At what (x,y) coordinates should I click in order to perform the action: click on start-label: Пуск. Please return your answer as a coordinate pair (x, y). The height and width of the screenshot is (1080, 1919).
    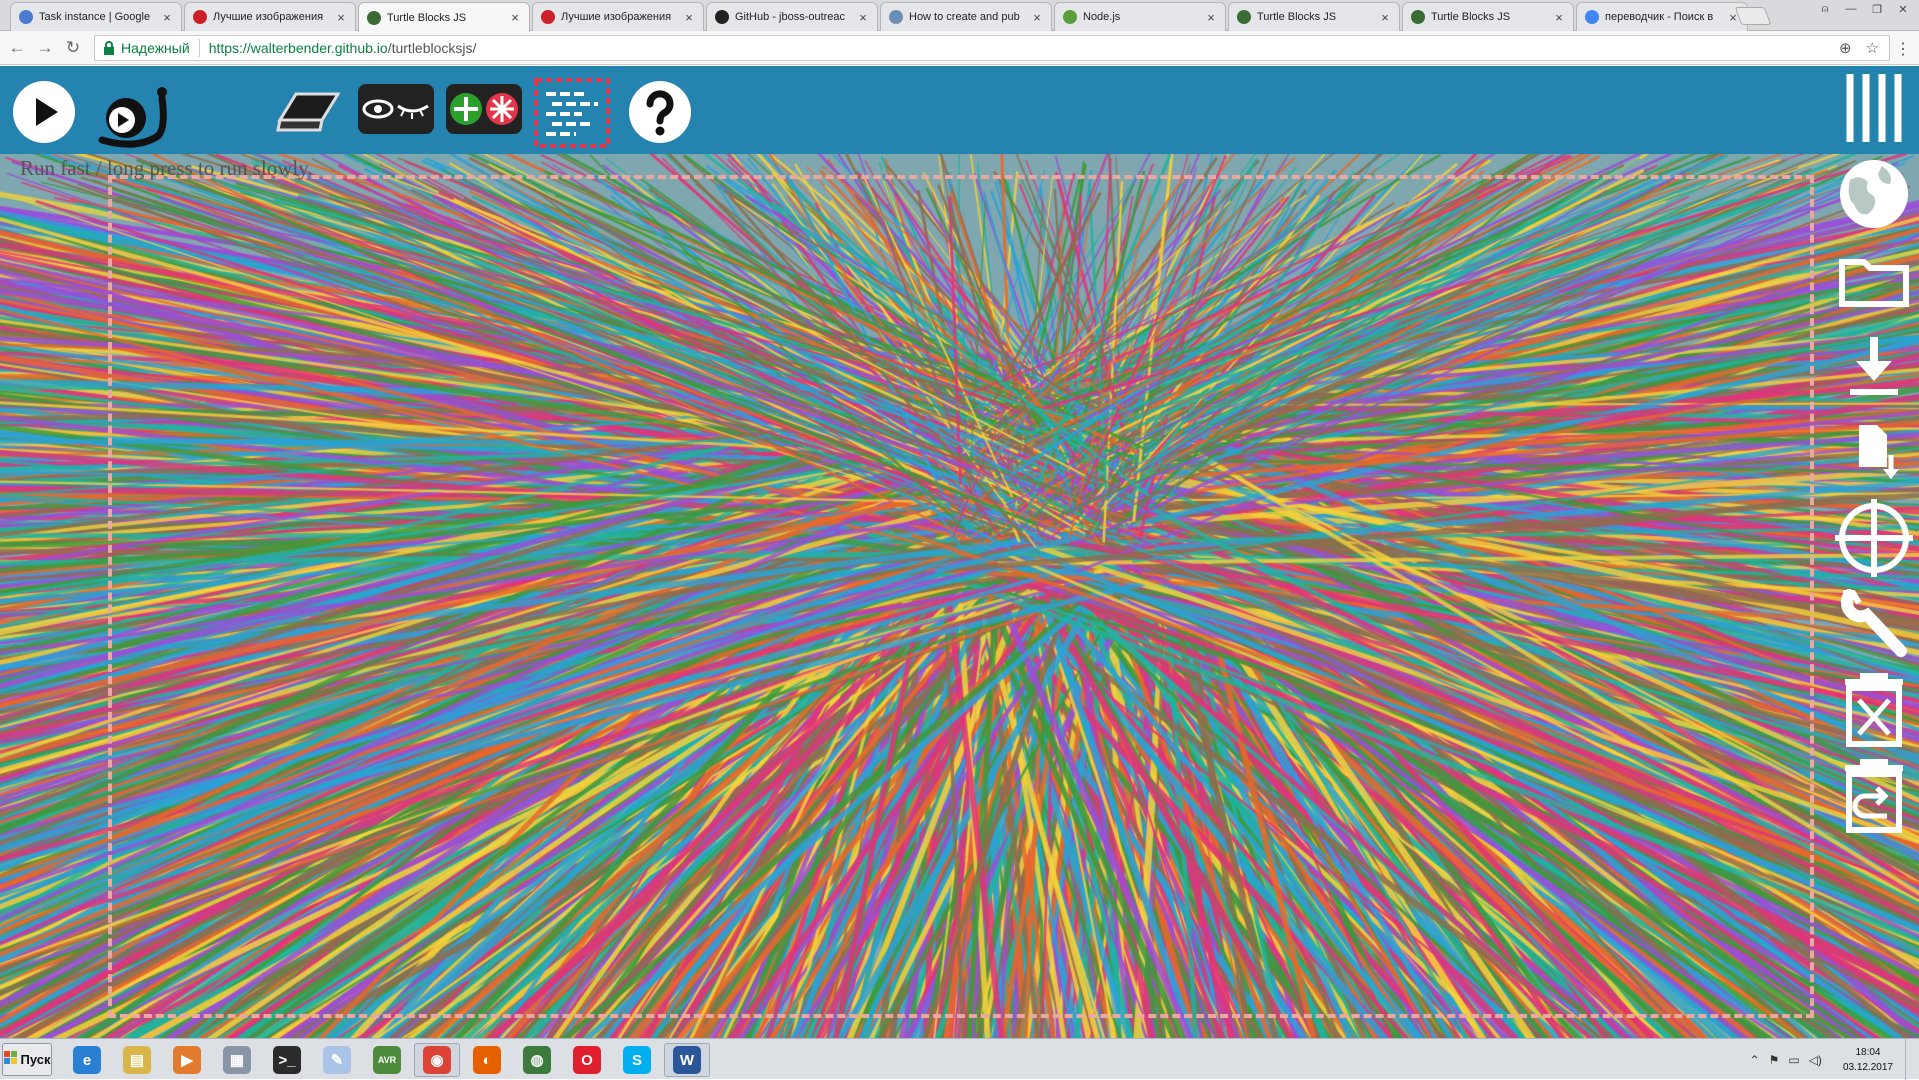
    Looking at the image, I should click on (35, 1059).